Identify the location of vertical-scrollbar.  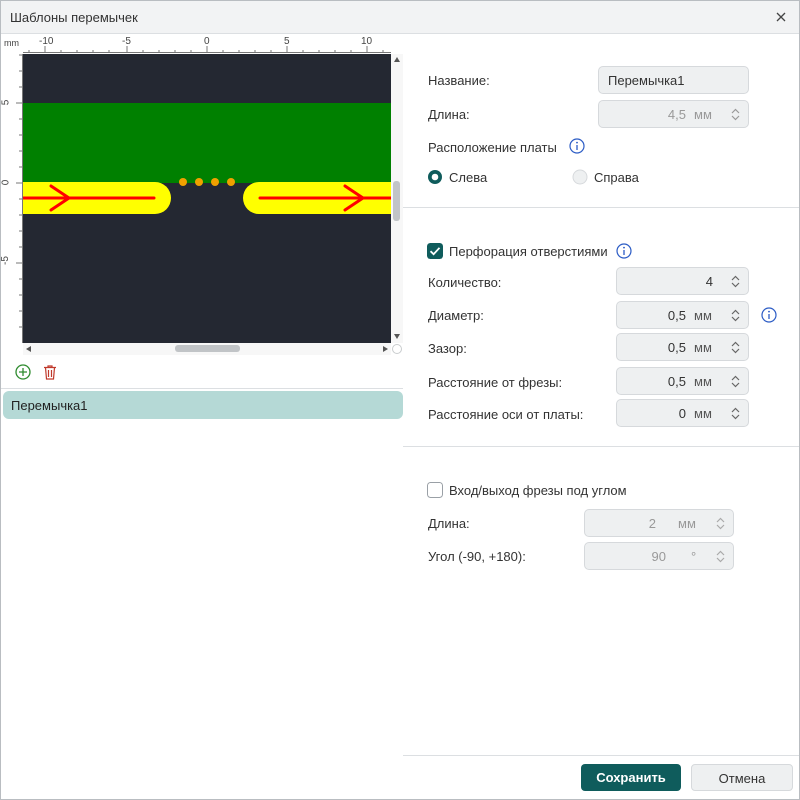
(397, 198).